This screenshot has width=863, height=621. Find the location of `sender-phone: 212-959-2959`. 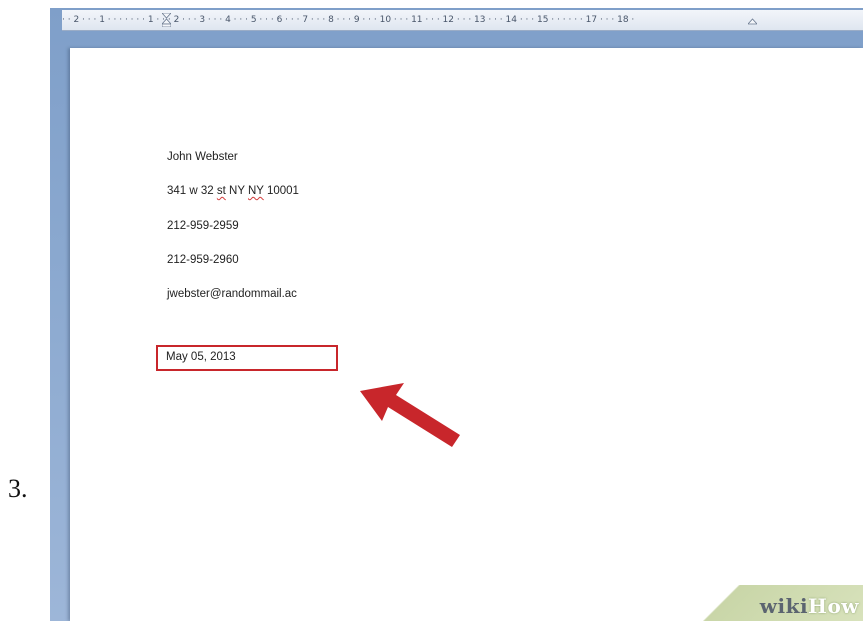

sender-phone: 212-959-2959 is located at coordinates (203, 226).